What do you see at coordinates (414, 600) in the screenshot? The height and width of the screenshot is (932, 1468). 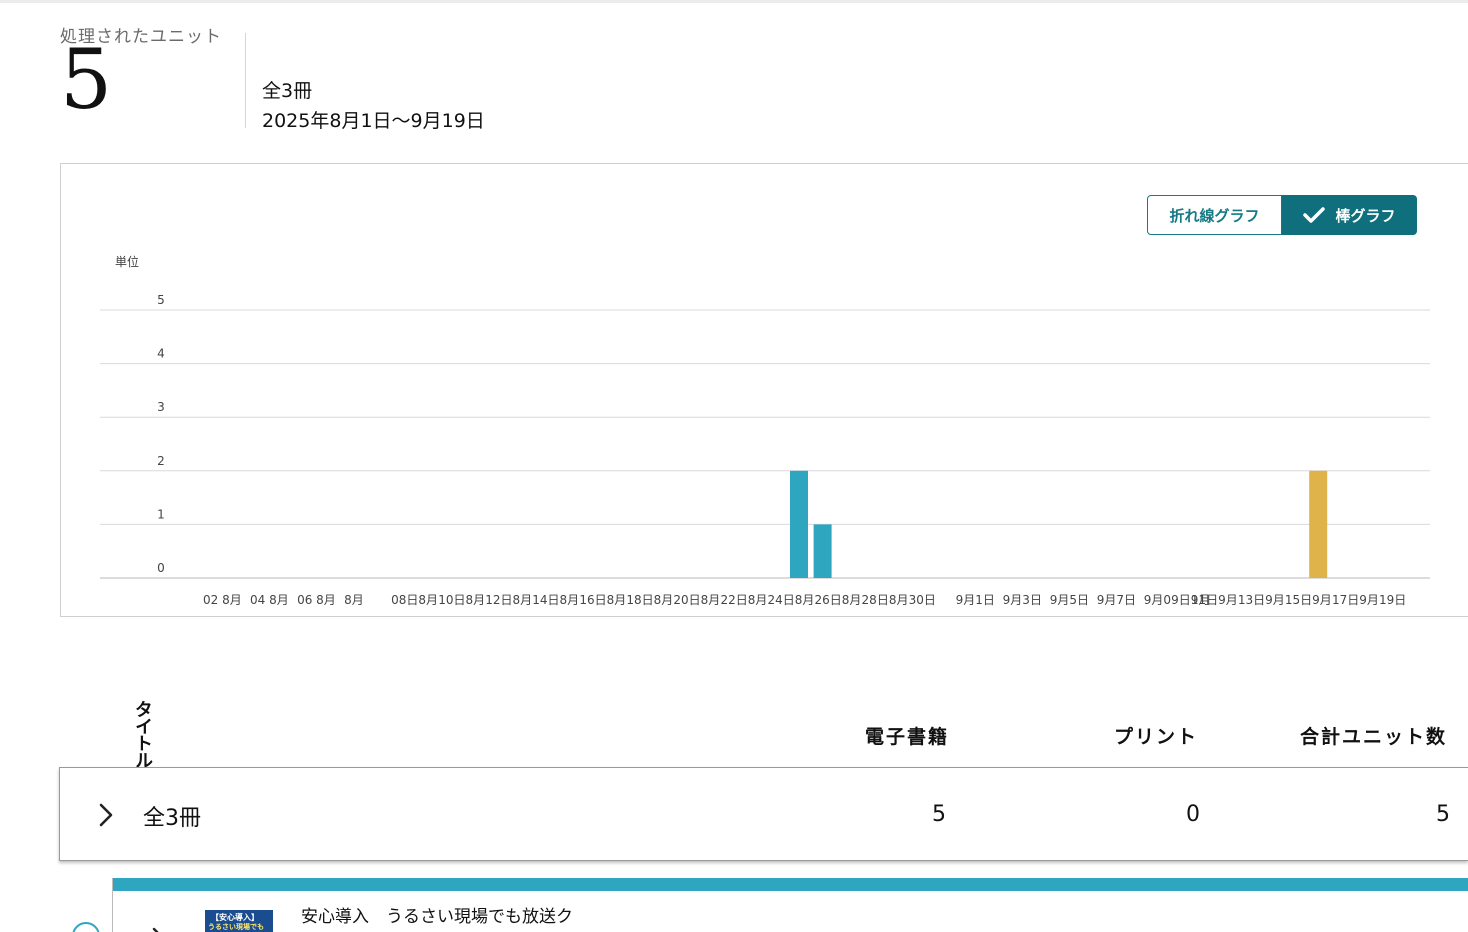 I see `x-tick-label: 08日8月` at bounding box center [414, 600].